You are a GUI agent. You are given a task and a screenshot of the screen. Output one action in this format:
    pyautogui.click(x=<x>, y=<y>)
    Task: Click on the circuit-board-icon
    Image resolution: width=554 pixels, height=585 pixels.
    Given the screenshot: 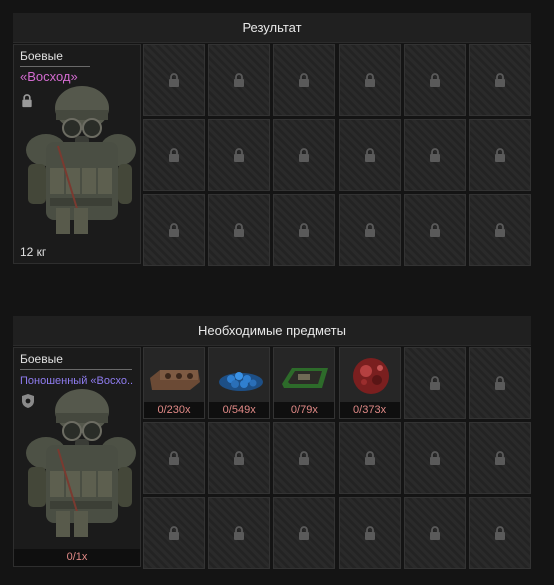 What is the action you would take?
    pyautogui.click(x=305, y=378)
    